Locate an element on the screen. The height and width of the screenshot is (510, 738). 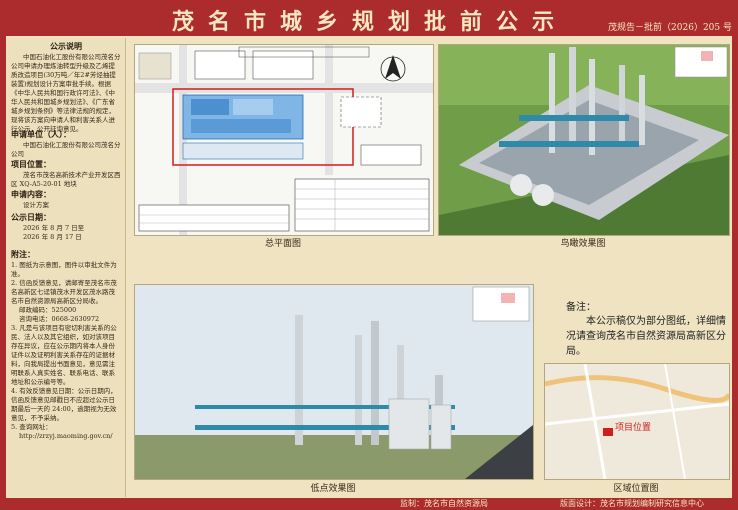
period-start: 2026 年 8 月 7 日至 is located at coordinates (54, 228).